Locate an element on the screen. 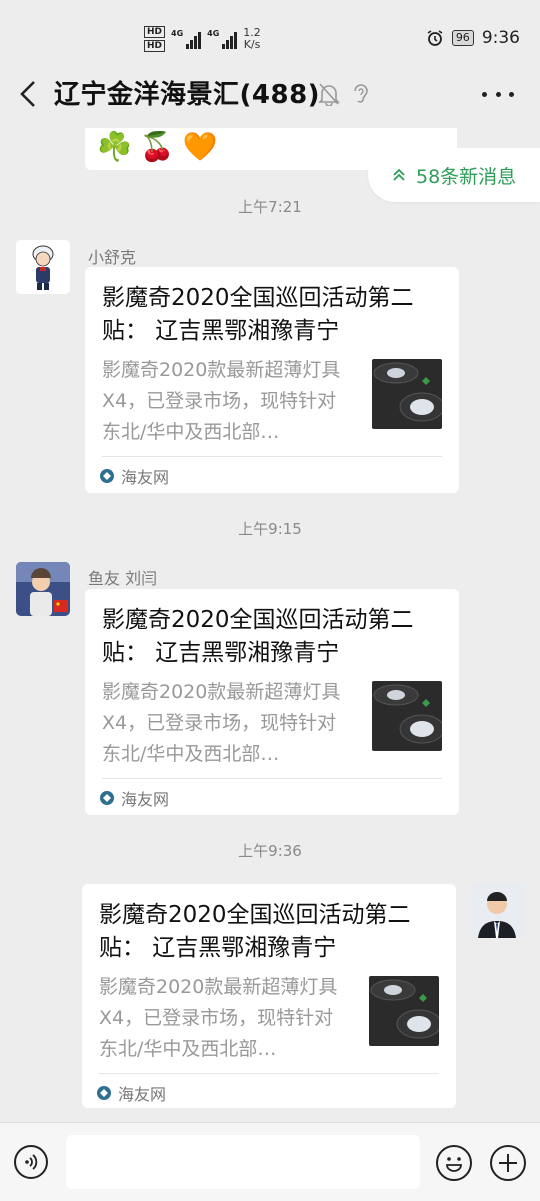 This screenshot has height=1201, width=540. status-right: 96 9:36 is located at coordinates (473, 38).